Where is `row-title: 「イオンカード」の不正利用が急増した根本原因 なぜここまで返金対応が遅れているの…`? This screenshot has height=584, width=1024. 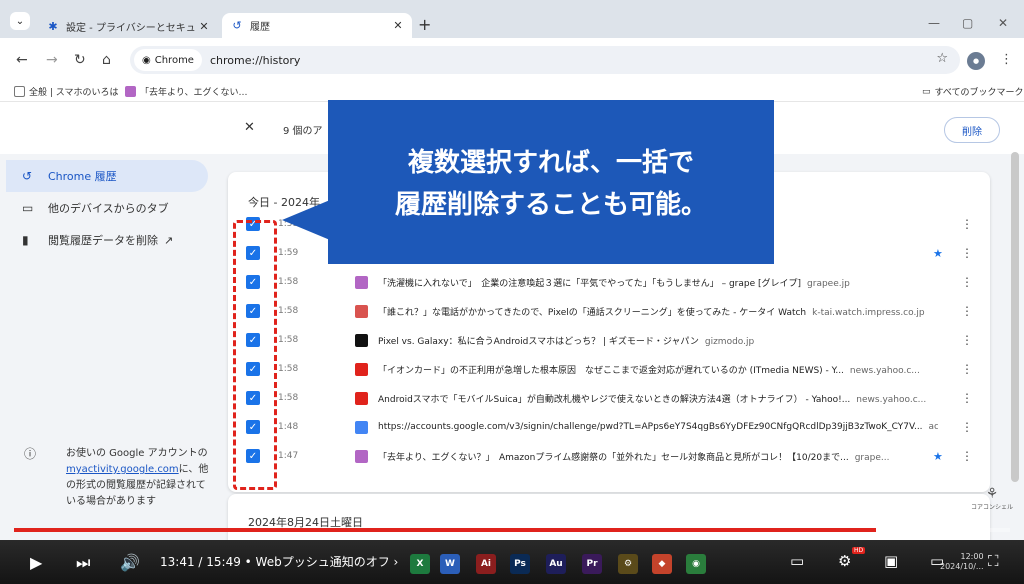 row-title: 「イオンカード」の不正利用が急増した根本原因 なぜここまで返金対応が遅れているの… is located at coordinates (611, 370).